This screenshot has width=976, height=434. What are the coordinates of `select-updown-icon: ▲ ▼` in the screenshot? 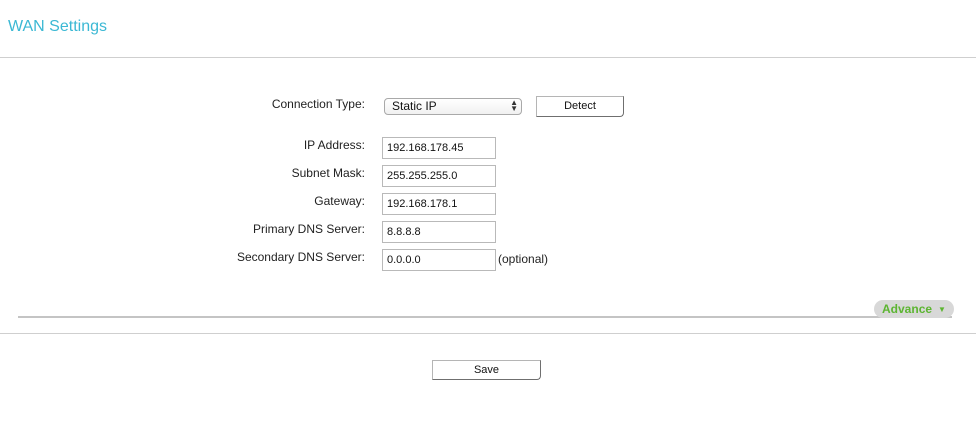 It's located at (514, 105).